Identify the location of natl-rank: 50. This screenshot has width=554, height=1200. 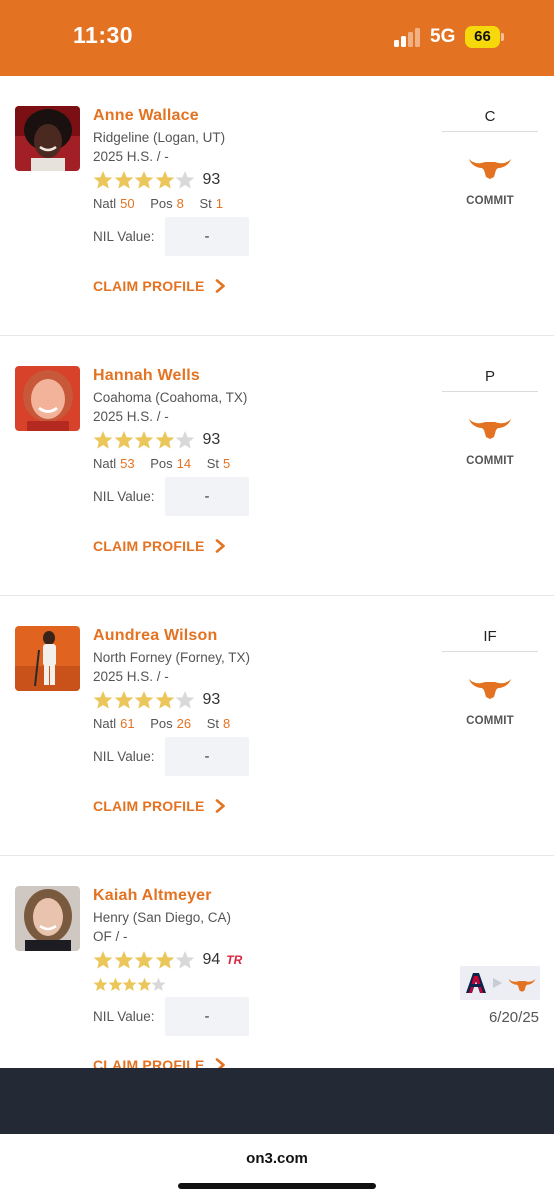
(127, 203).